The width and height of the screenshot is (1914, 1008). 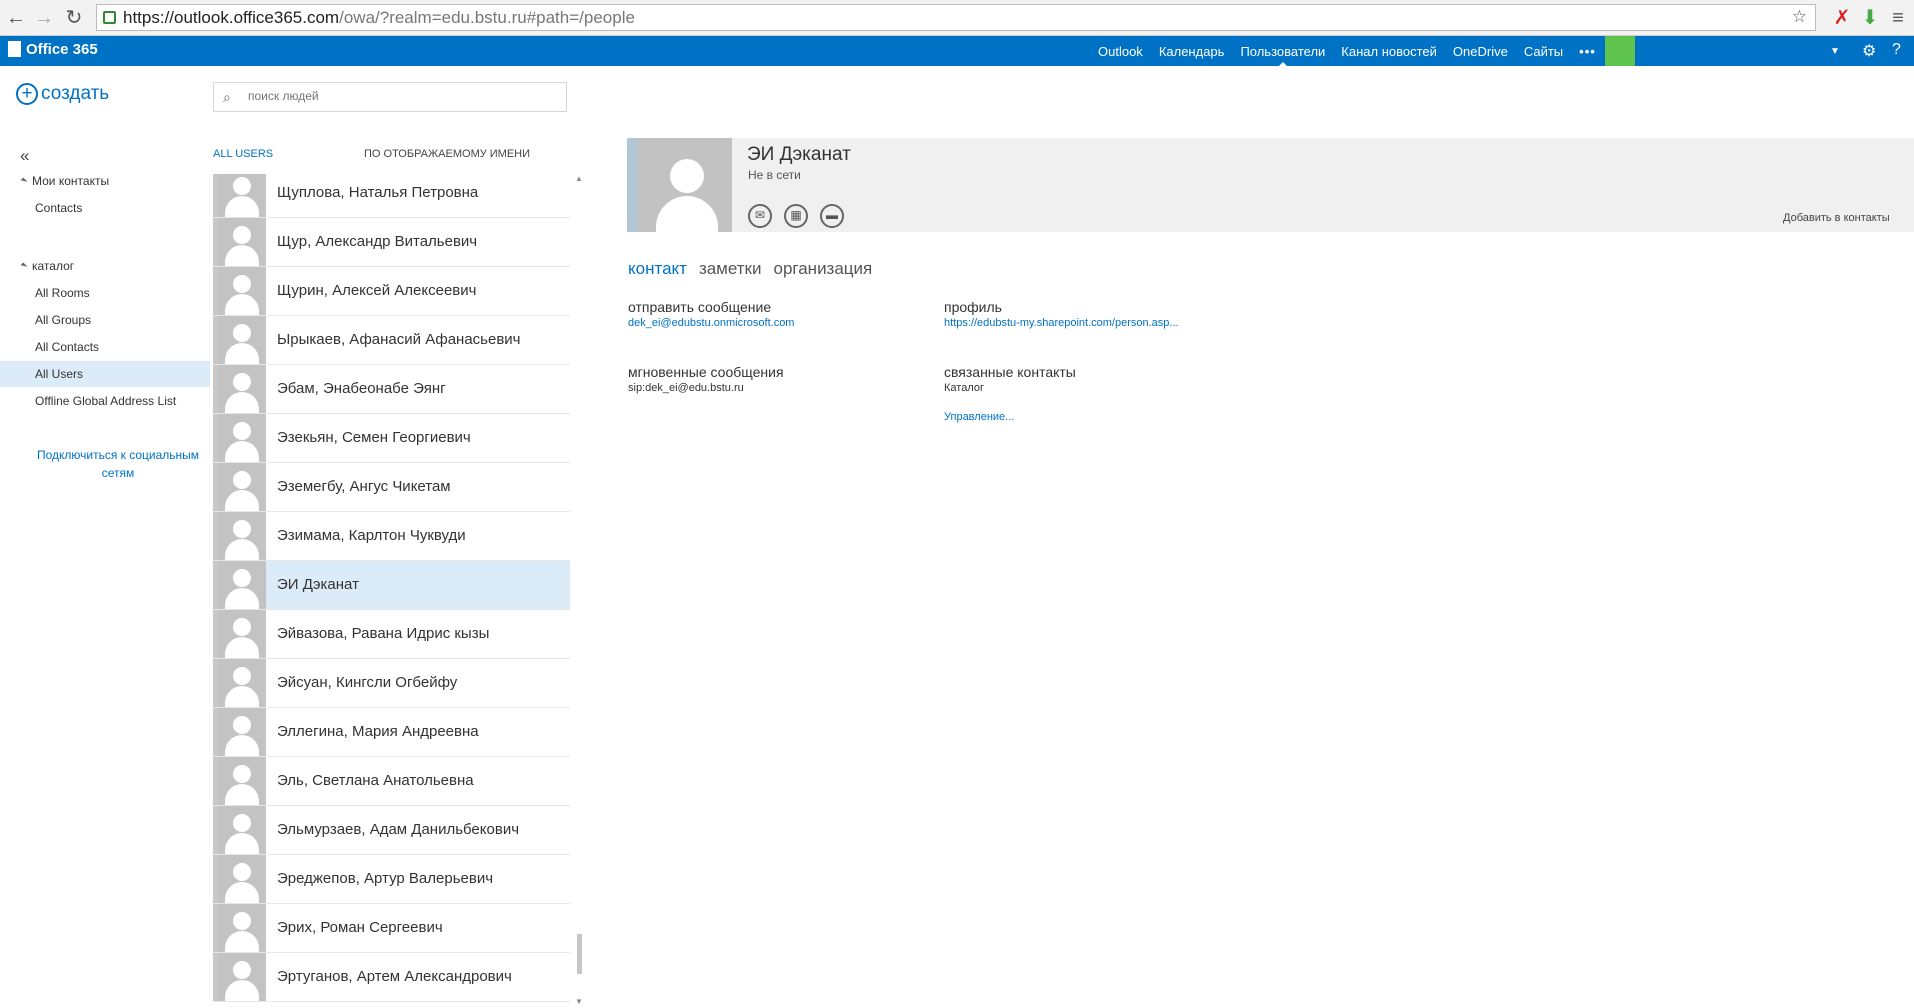 I want to click on search-box: ⌕, so click(x=390, y=97).